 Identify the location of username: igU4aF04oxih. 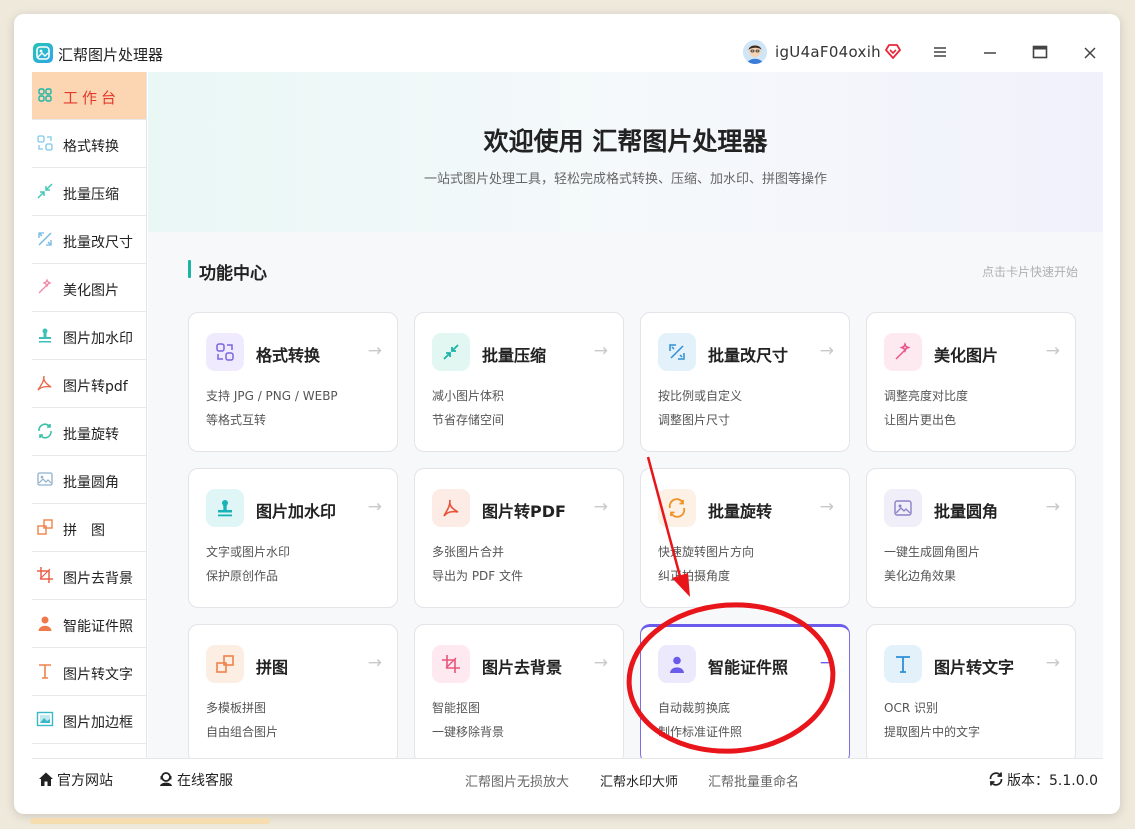
(828, 52).